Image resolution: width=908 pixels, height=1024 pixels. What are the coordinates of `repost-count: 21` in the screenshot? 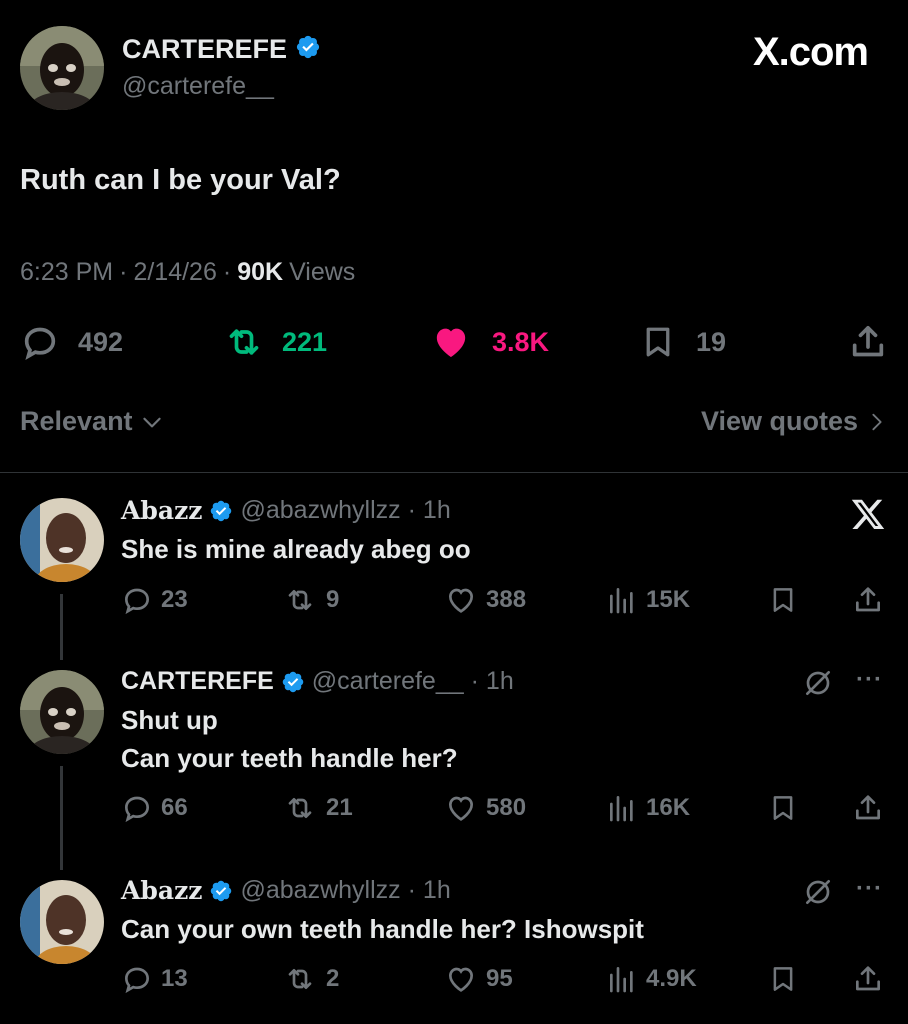 It's located at (339, 807).